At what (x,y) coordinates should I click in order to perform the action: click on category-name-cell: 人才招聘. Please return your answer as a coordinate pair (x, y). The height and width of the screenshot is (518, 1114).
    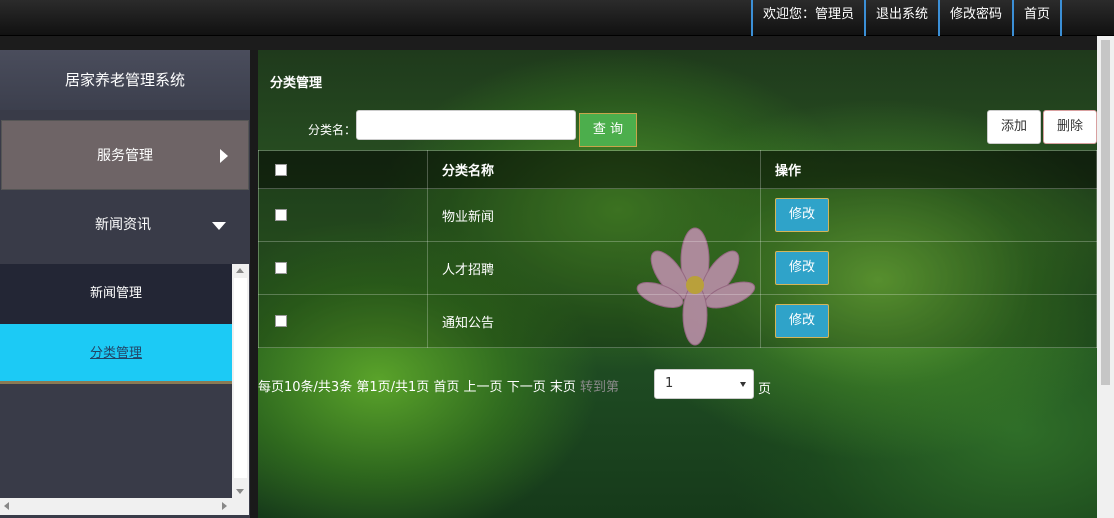
    Looking at the image, I should click on (594, 268).